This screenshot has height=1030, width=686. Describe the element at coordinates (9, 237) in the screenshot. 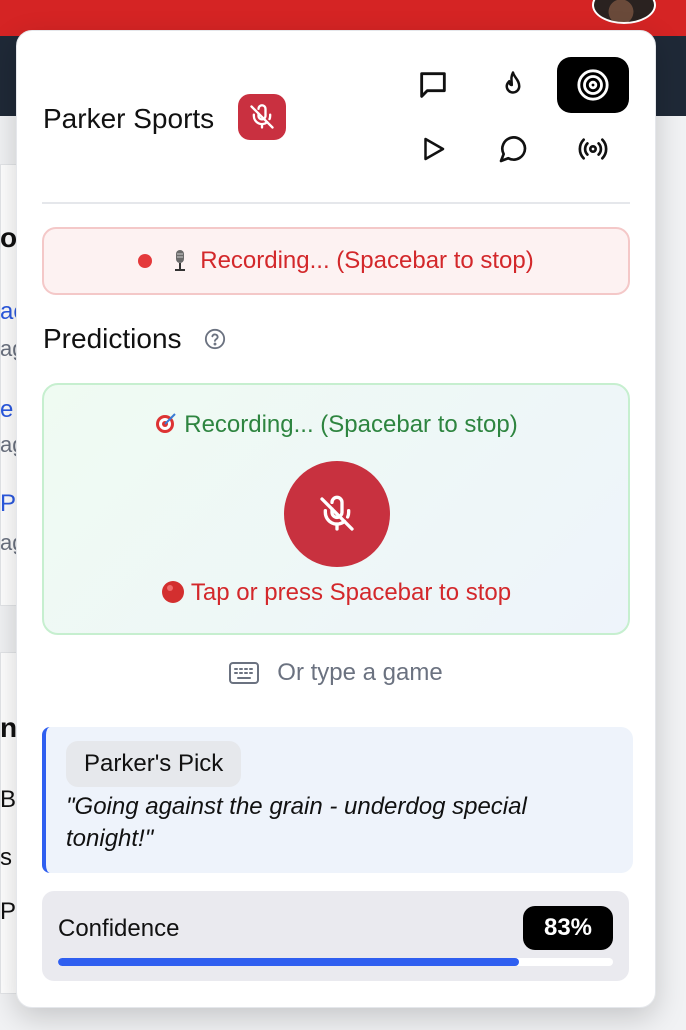

I see `background-heading: o` at that location.